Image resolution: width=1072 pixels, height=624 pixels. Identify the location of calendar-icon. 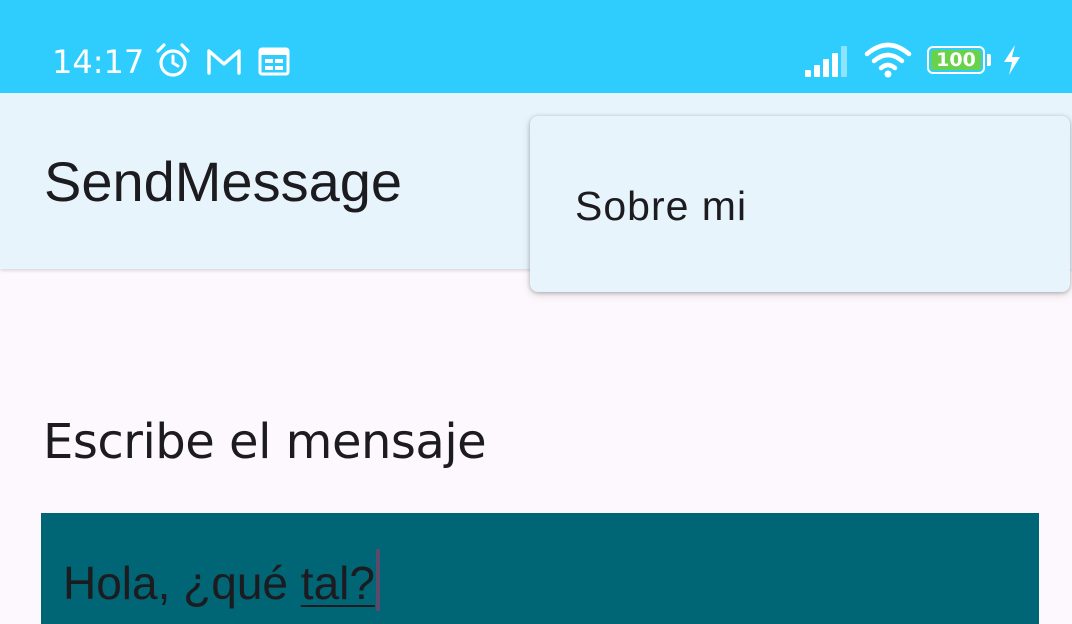
(274, 61).